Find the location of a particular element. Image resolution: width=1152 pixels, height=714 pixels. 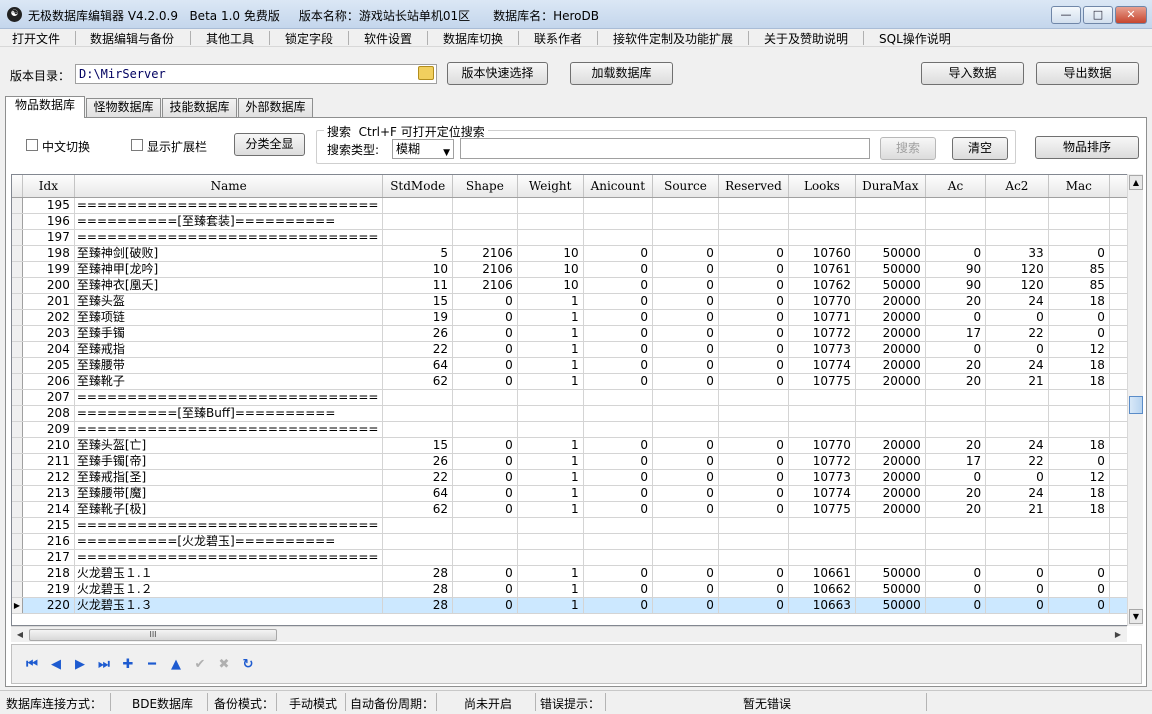

column-header-weight: Weight is located at coordinates (550, 186).